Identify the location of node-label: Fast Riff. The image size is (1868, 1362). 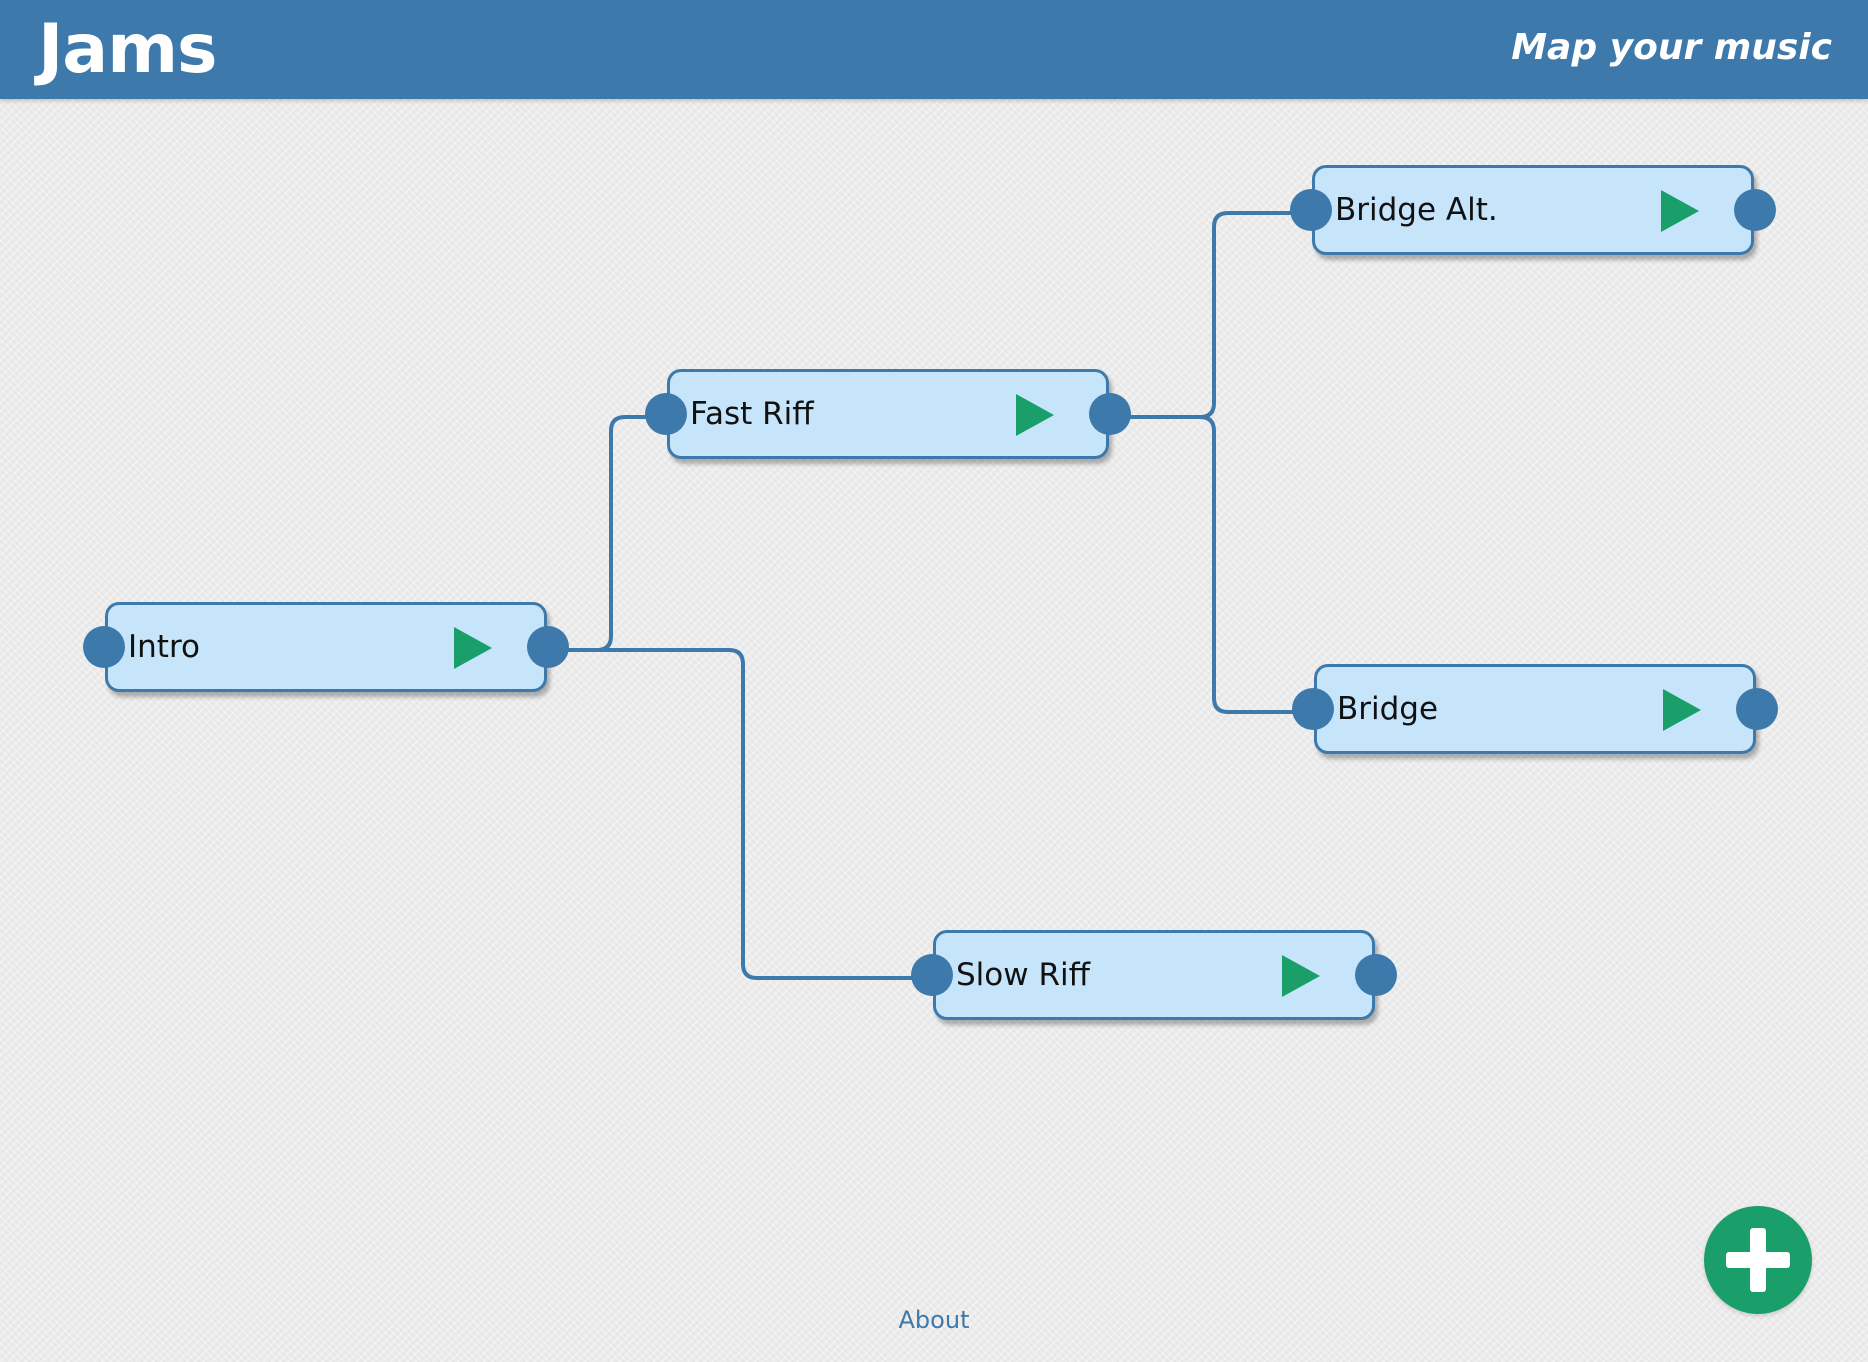
(752, 414).